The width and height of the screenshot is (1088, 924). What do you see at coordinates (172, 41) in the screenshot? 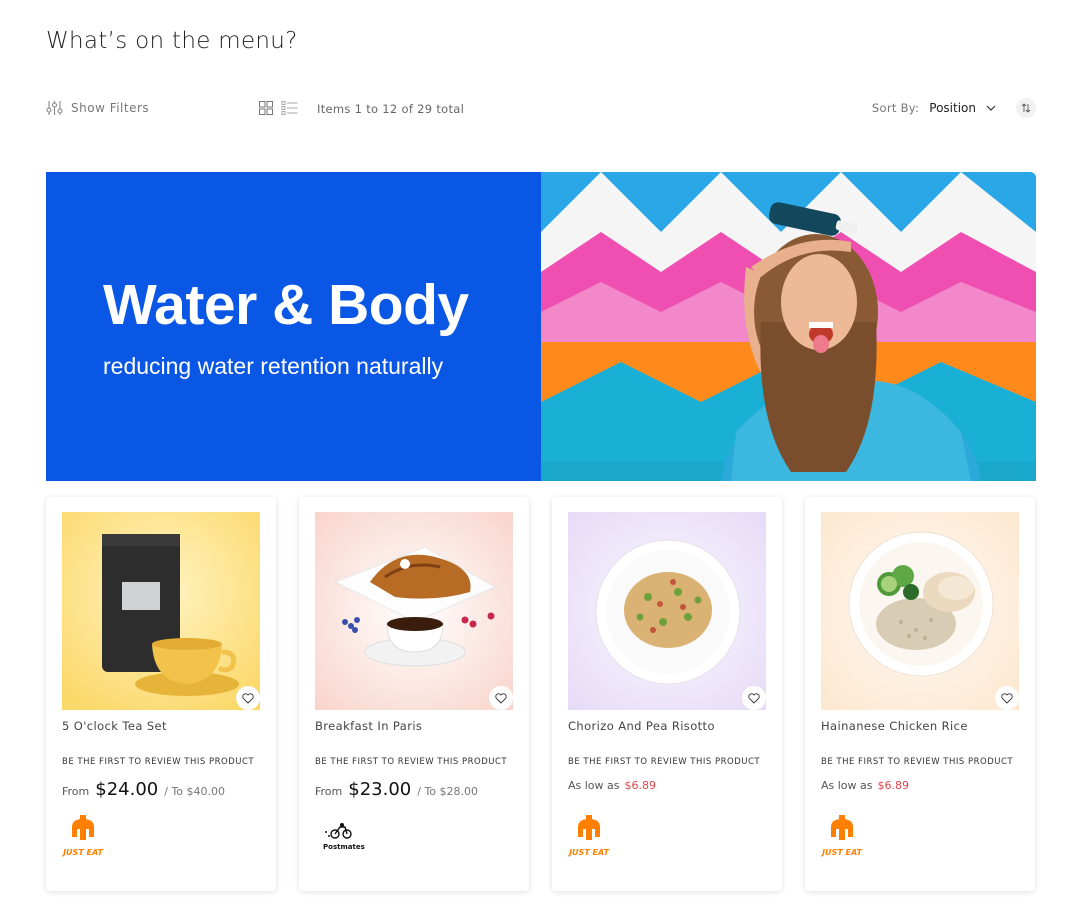
I see `page-title: What’s on the menu?` at bounding box center [172, 41].